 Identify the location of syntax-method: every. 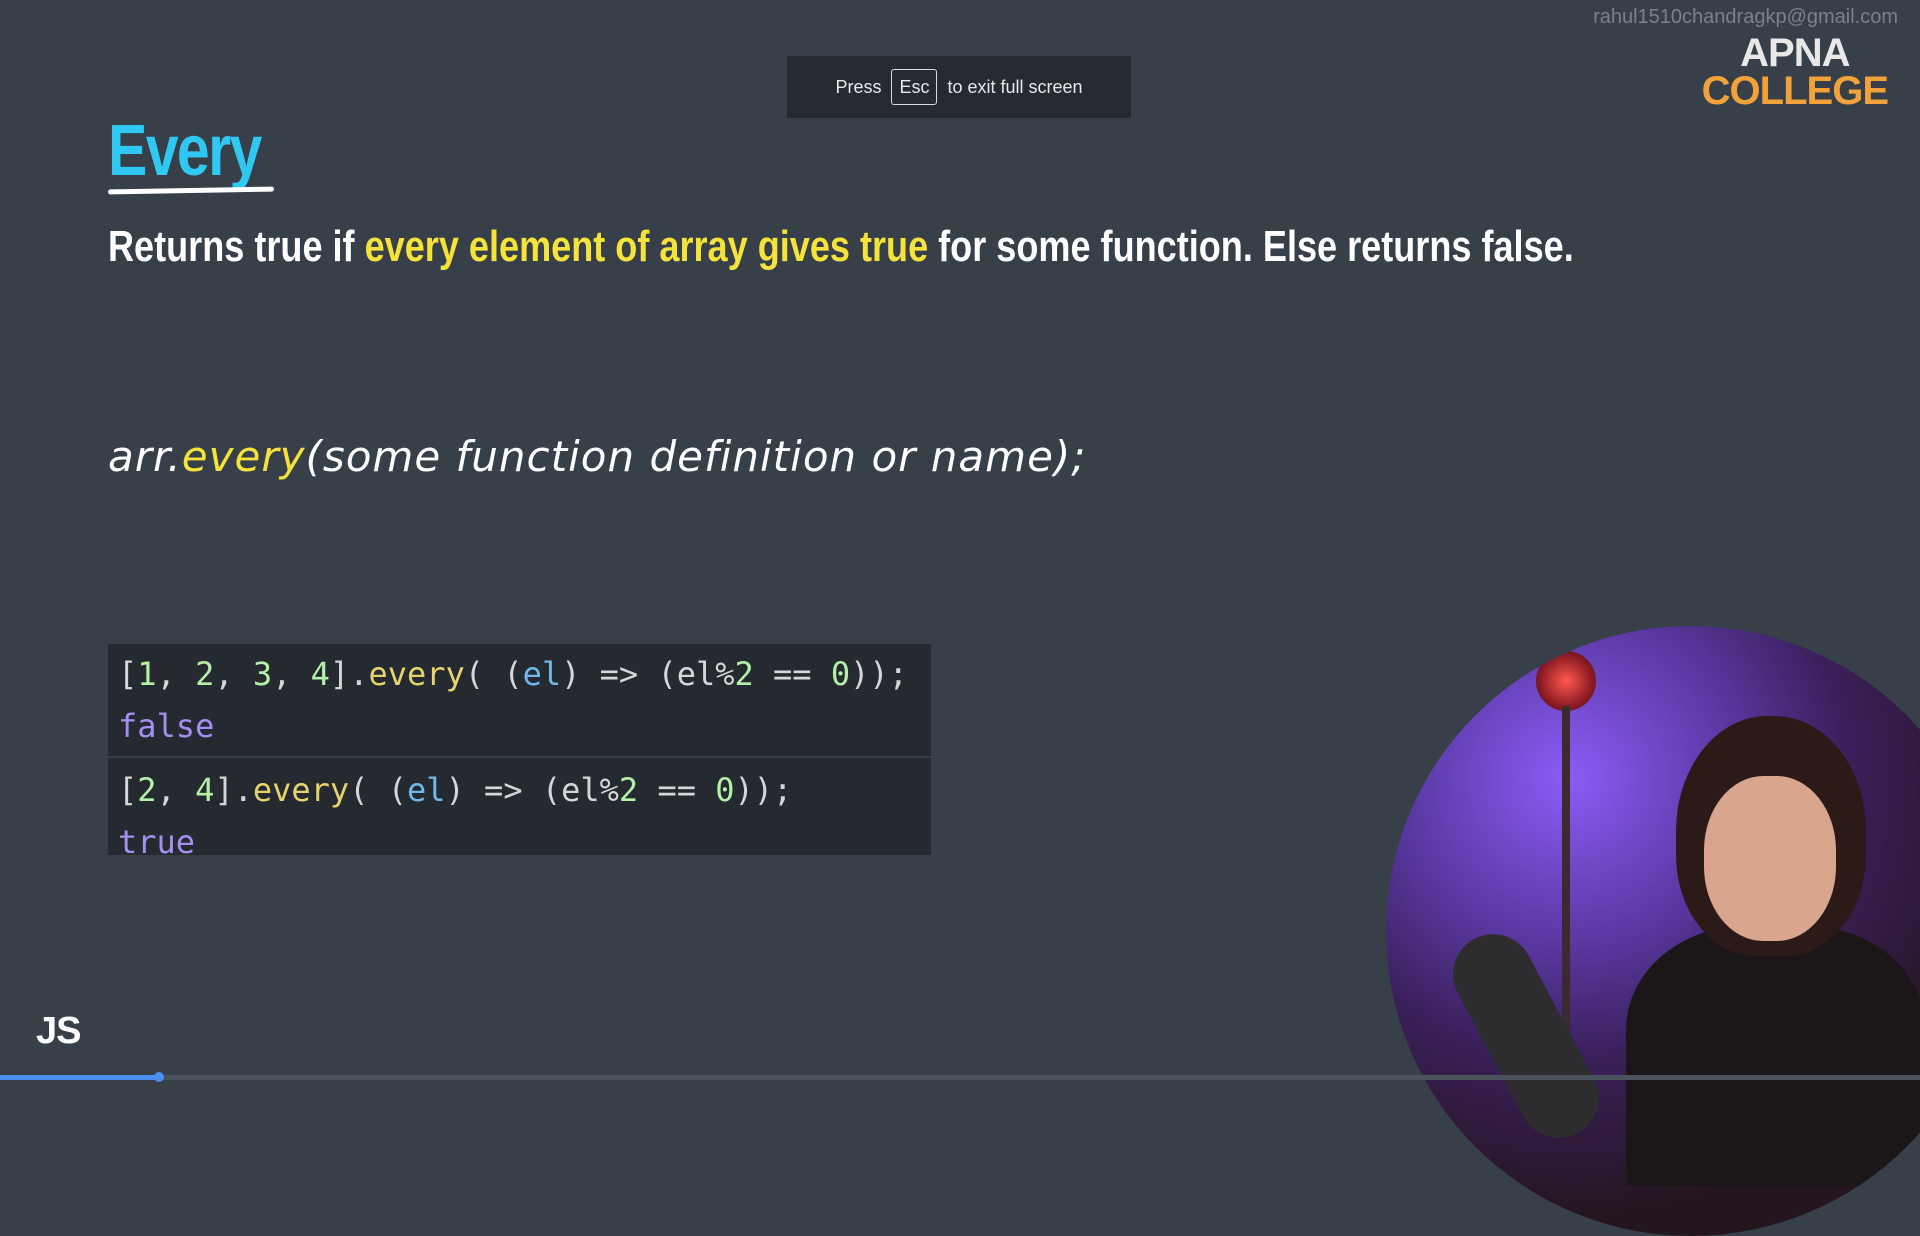
(243, 456).